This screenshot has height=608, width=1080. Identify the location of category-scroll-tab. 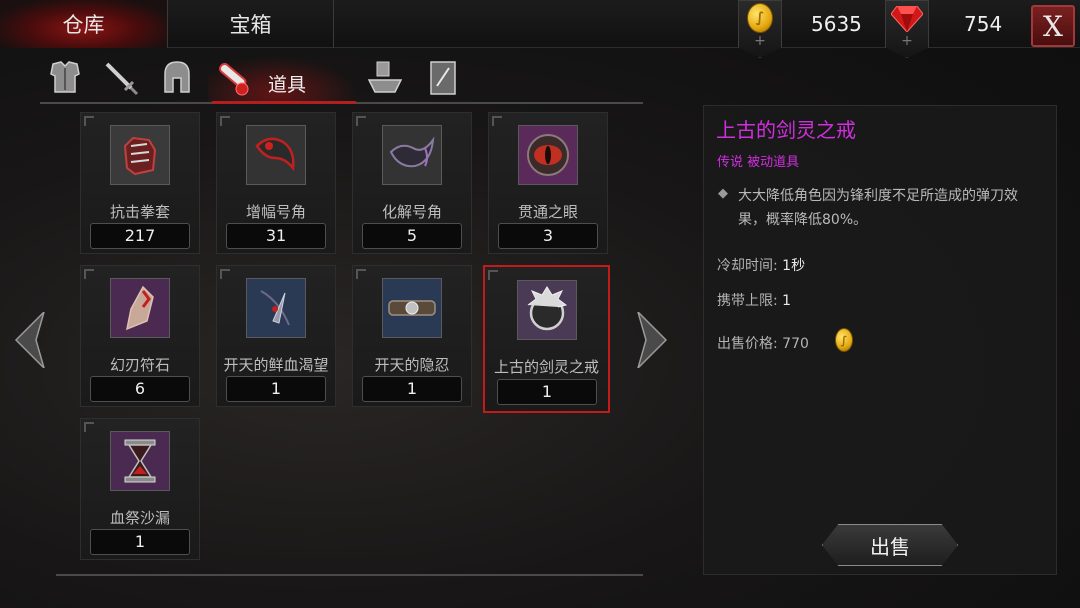
(443, 78).